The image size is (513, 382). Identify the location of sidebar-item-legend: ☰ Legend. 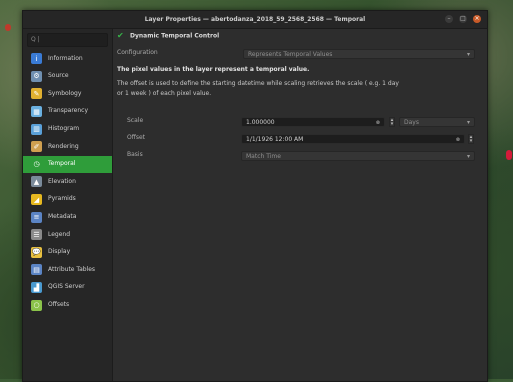
(67, 235).